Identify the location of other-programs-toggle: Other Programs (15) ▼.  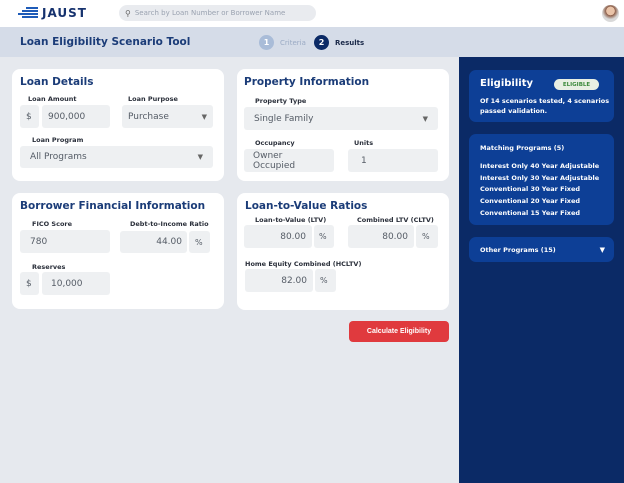
(541, 249).